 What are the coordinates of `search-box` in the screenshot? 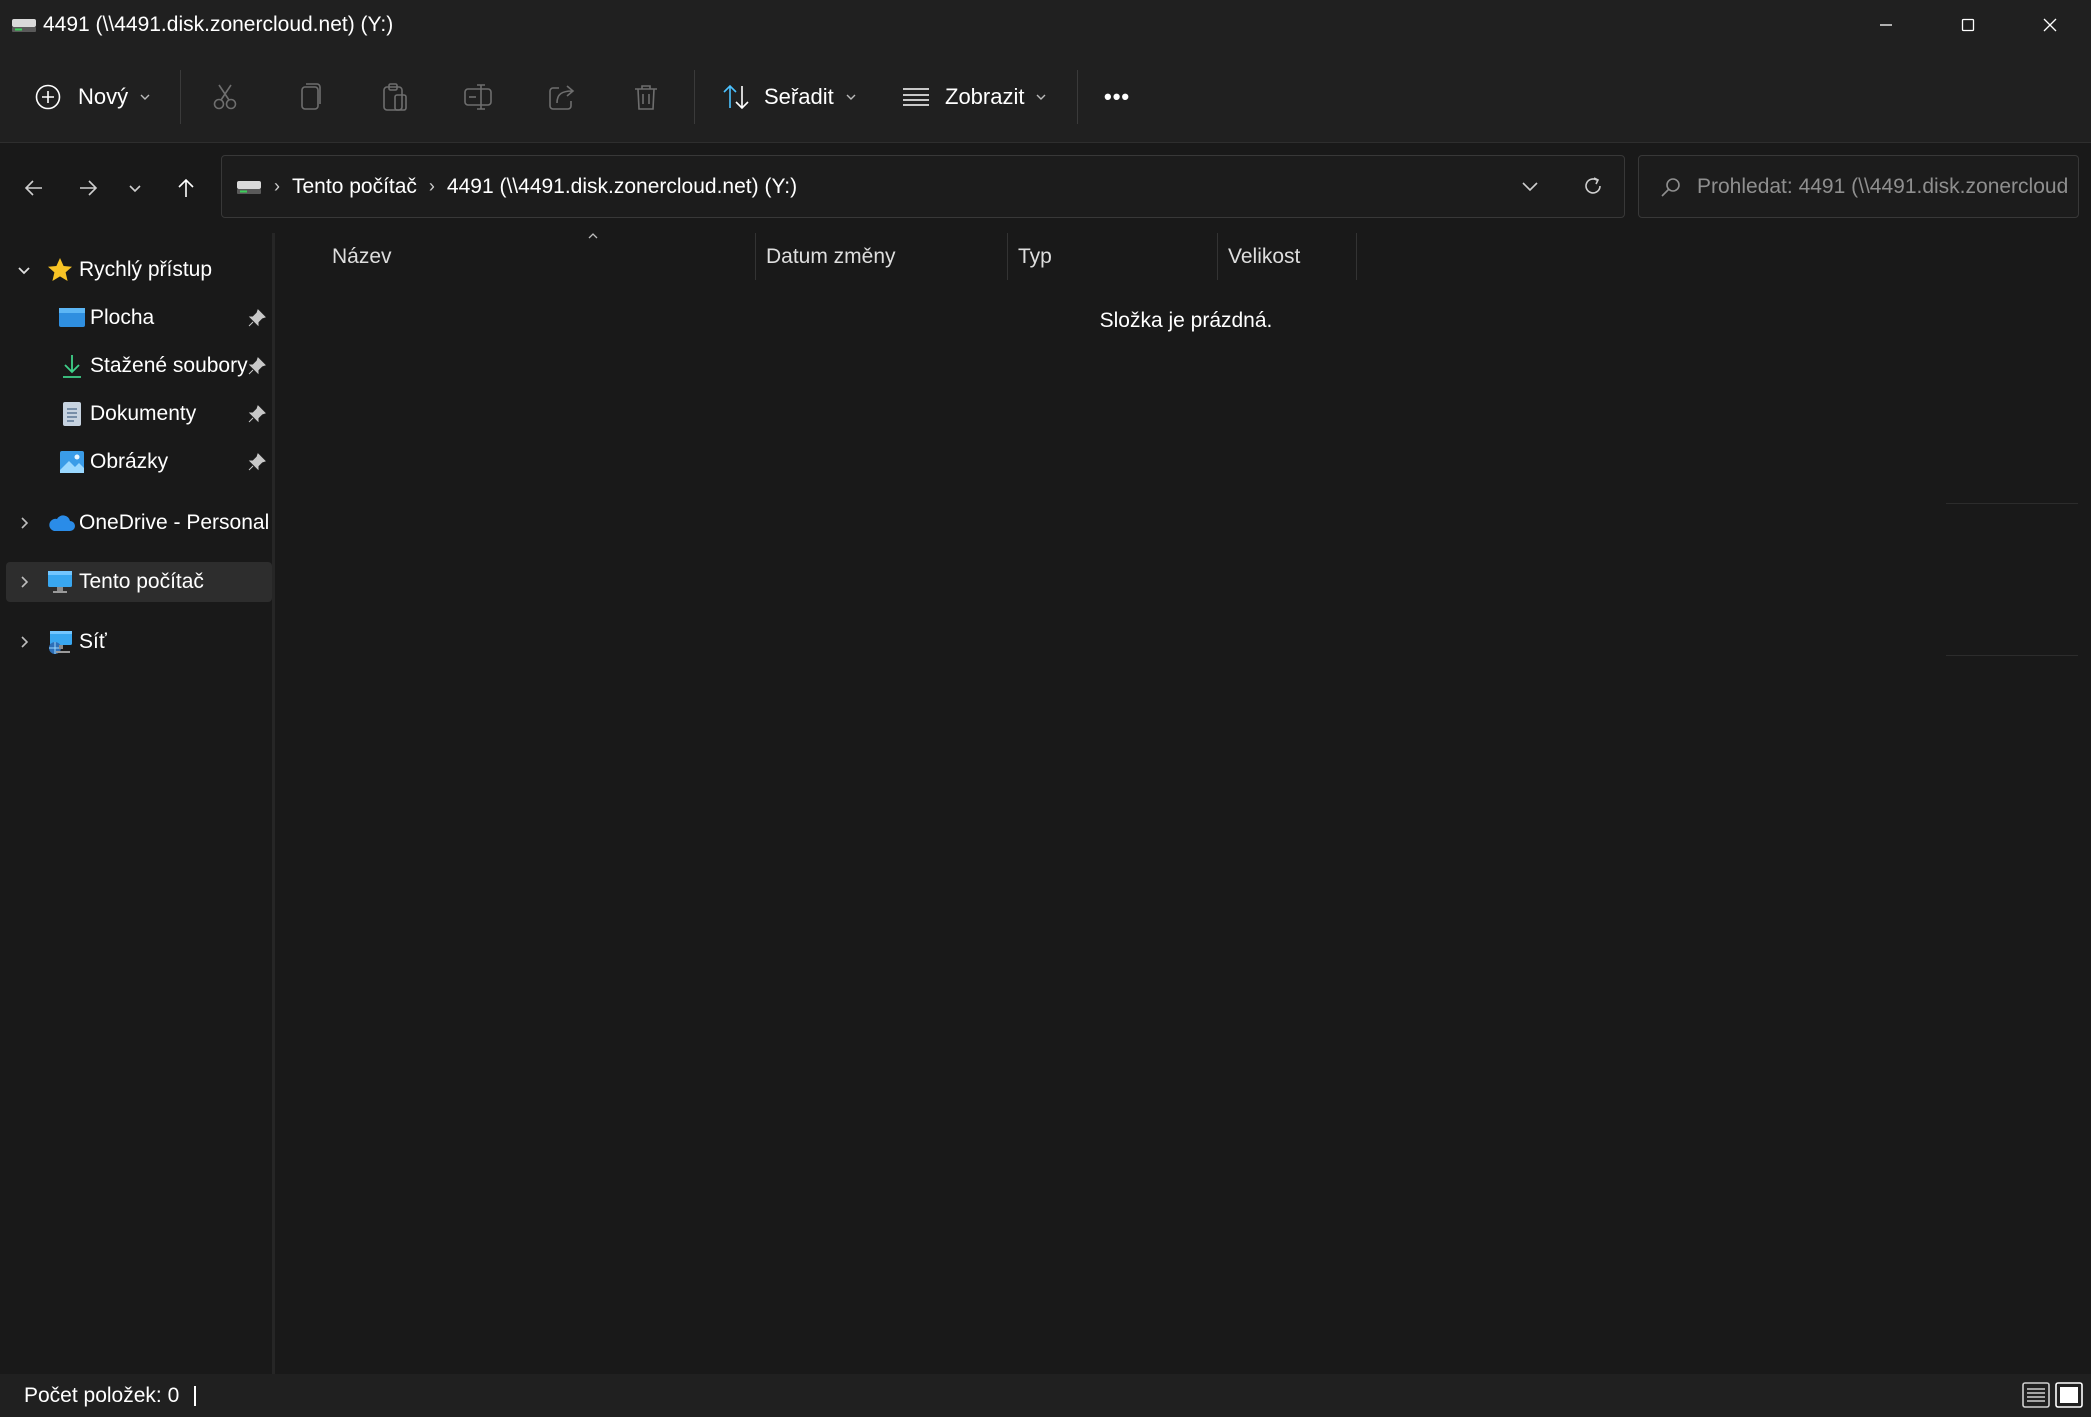 It's located at (1858, 186).